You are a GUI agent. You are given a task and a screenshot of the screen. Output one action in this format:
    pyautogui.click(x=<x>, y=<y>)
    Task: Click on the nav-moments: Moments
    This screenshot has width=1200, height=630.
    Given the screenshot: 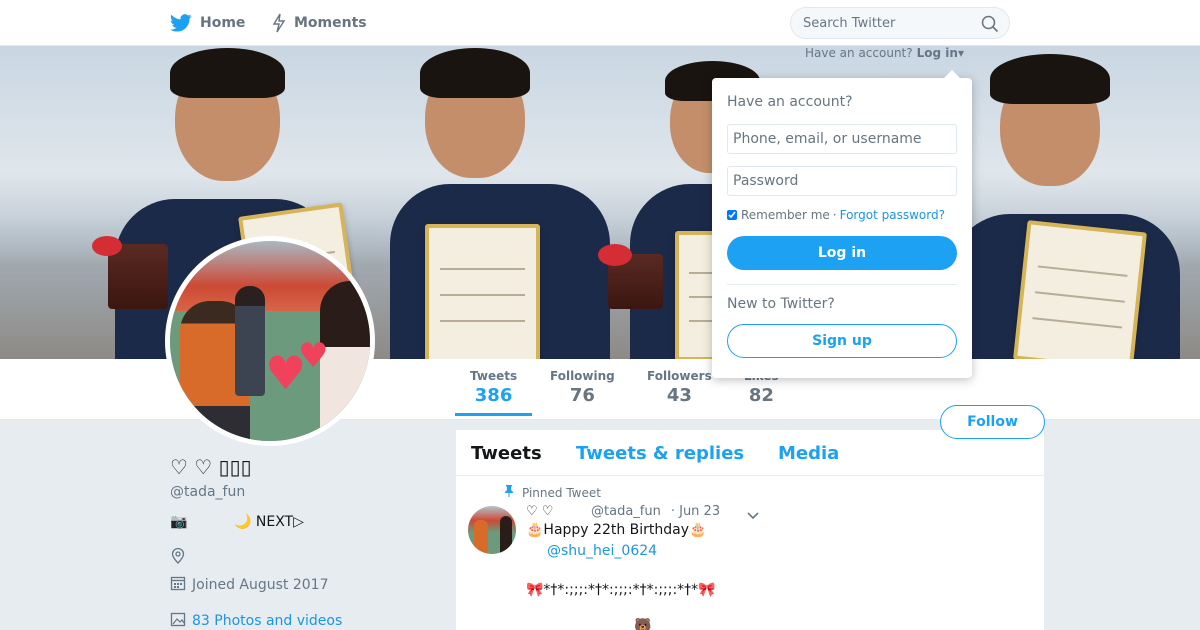 What is the action you would take?
    pyautogui.click(x=319, y=23)
    